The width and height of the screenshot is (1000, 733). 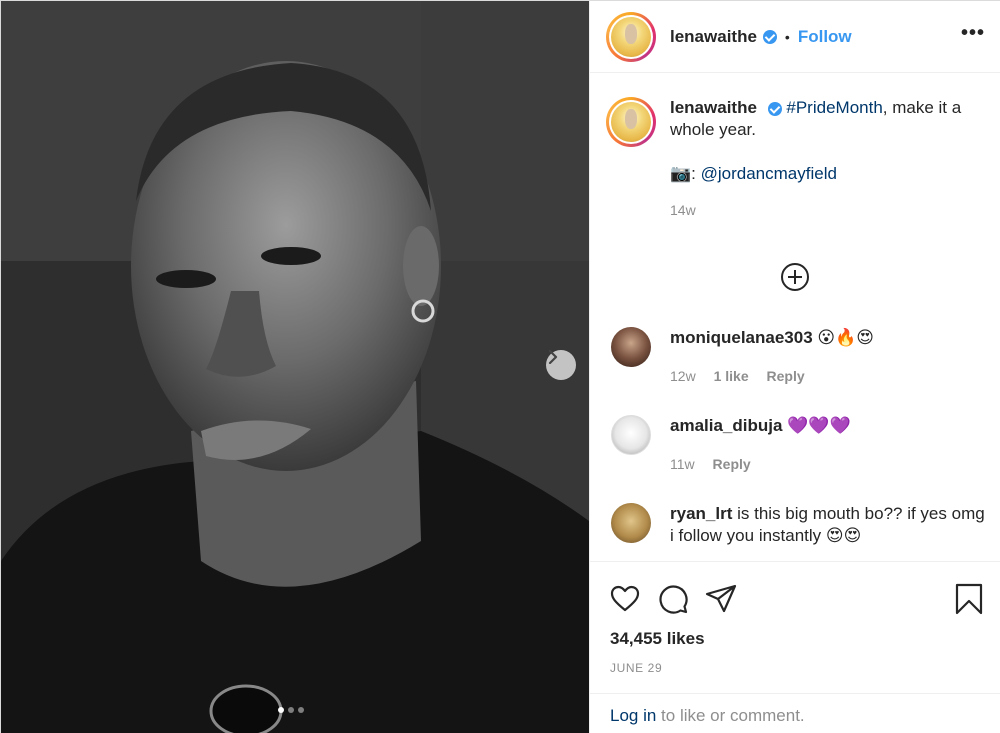 What do you see at coordinates (682, 464) in the screenshot?
I see `comment-age: 11w` at bounding box center [682, 464].